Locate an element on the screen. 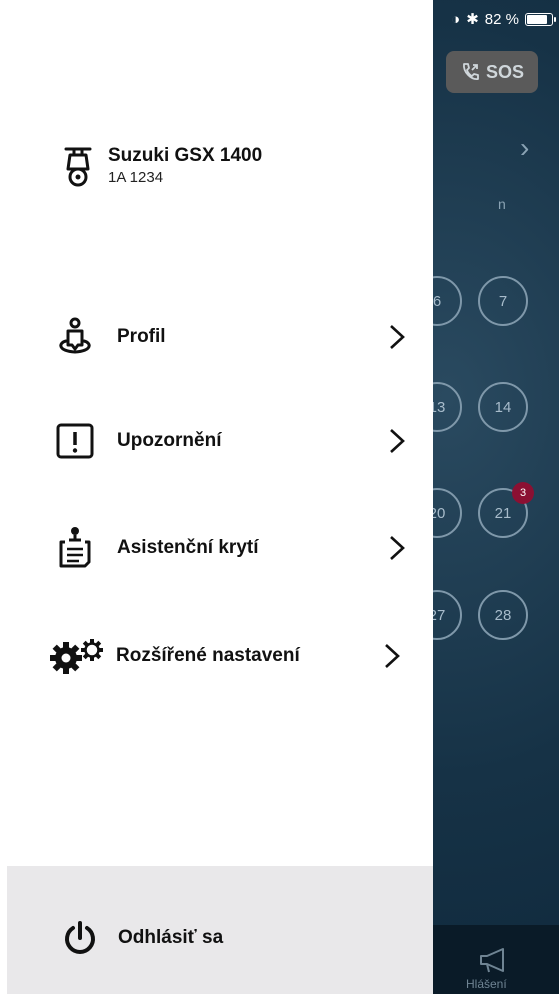 The image size is (559, 994). status-bar: ◑ ✱ 82 % is located at coordinates (503, 19).